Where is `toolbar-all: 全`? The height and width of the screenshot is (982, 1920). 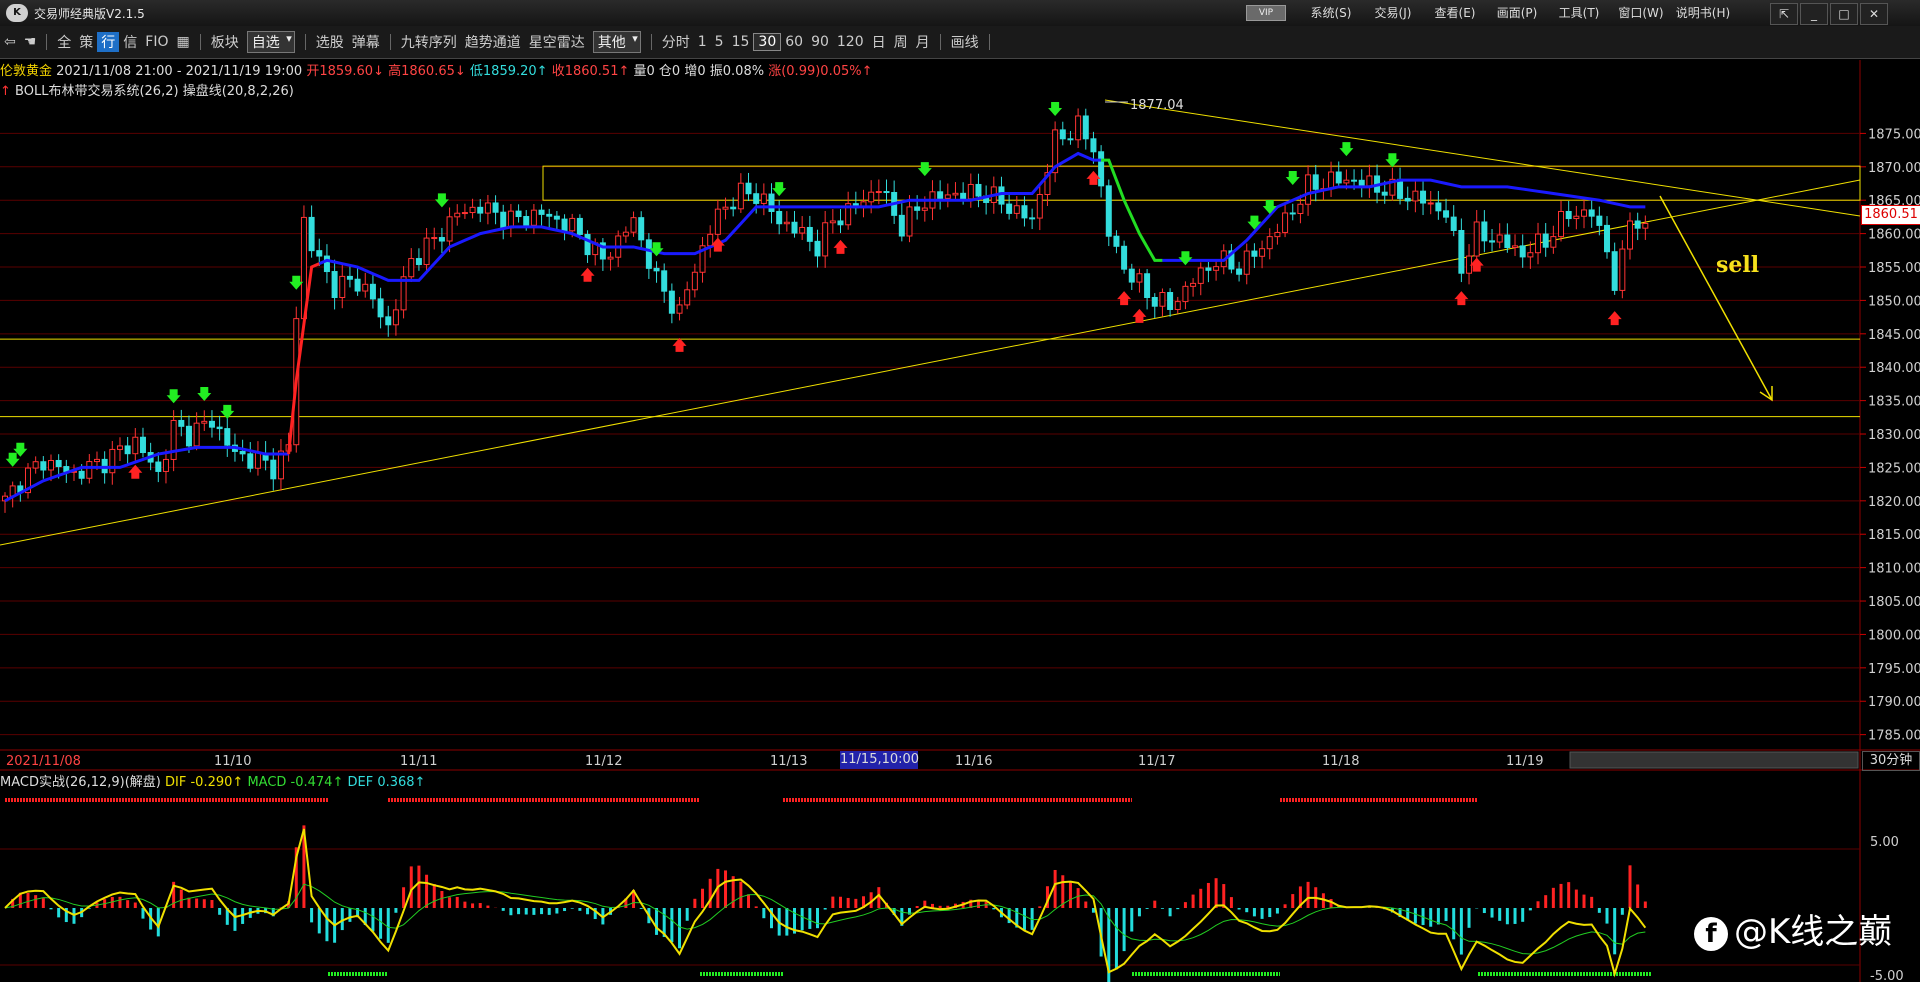
toolbar-all: 全 is located at coordinates (64, 42).